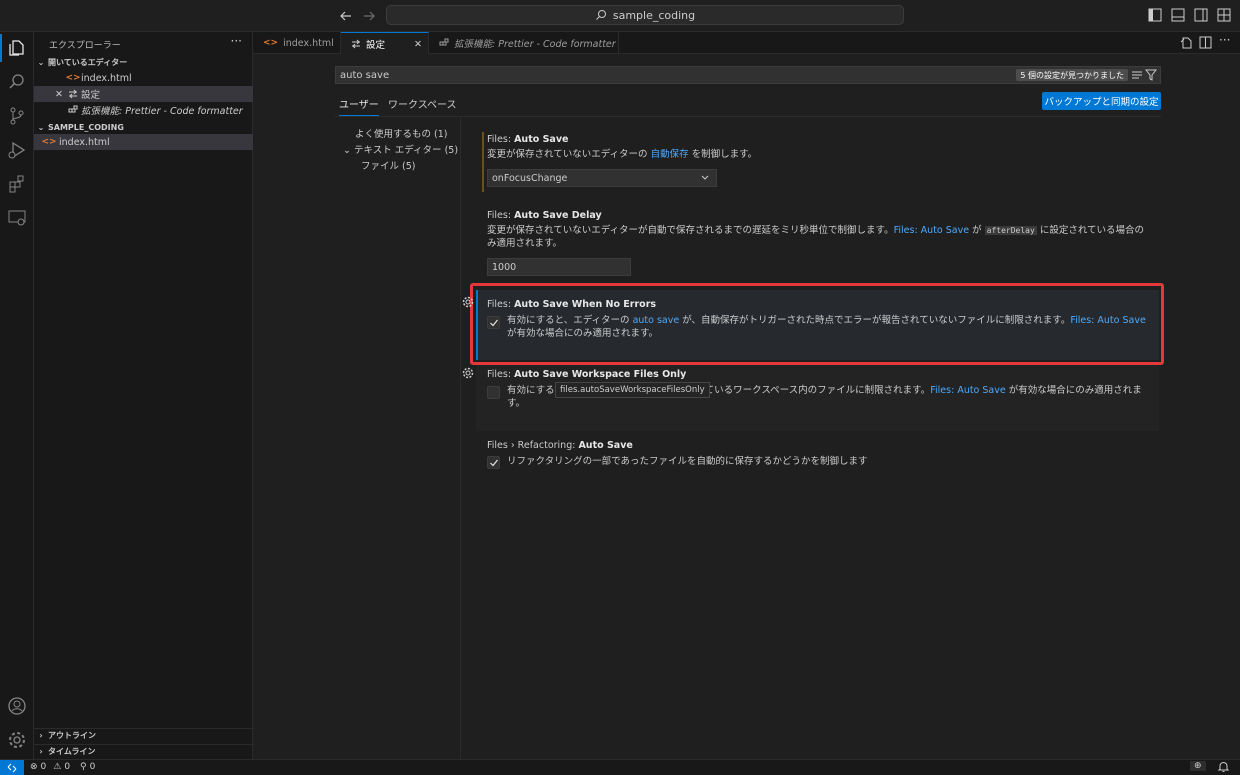 This screenshot has width=1240, height=775. What do you see at coordinates (559, 267) in the screenshot?
I see `auto-save-delay-input: 1000` at bounding box center [559, 267].